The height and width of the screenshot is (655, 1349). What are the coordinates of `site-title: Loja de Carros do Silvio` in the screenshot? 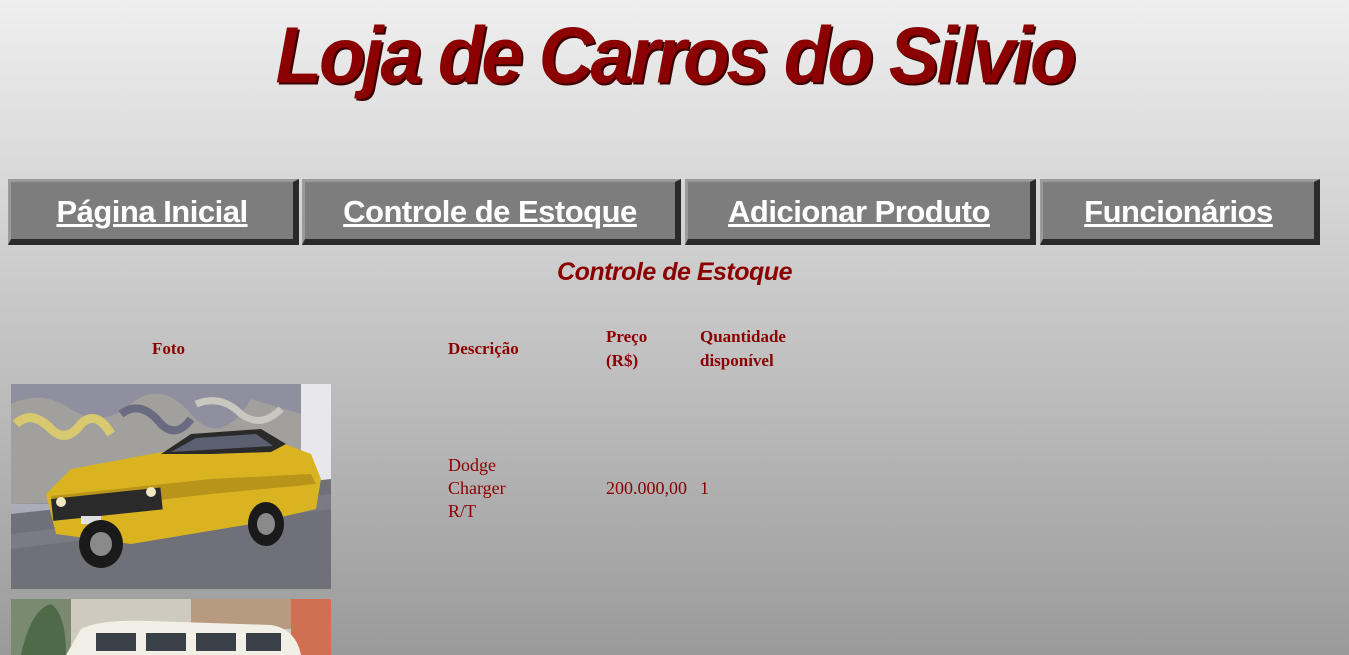 It's located at (676, 55).